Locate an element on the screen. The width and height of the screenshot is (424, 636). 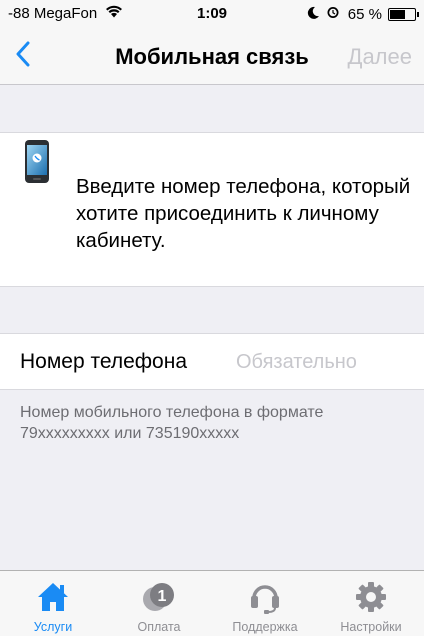
tab-bar: Услуги 1 Оплата Поддержка Настройки is located at coordinates (212, 603).